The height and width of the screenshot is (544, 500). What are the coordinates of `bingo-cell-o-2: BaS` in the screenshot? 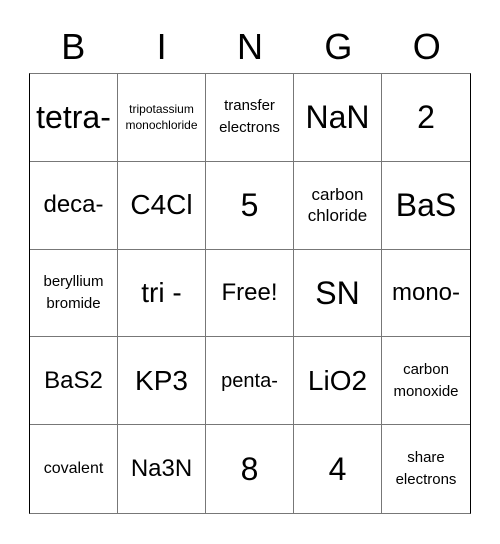 It's located at (426, 206).